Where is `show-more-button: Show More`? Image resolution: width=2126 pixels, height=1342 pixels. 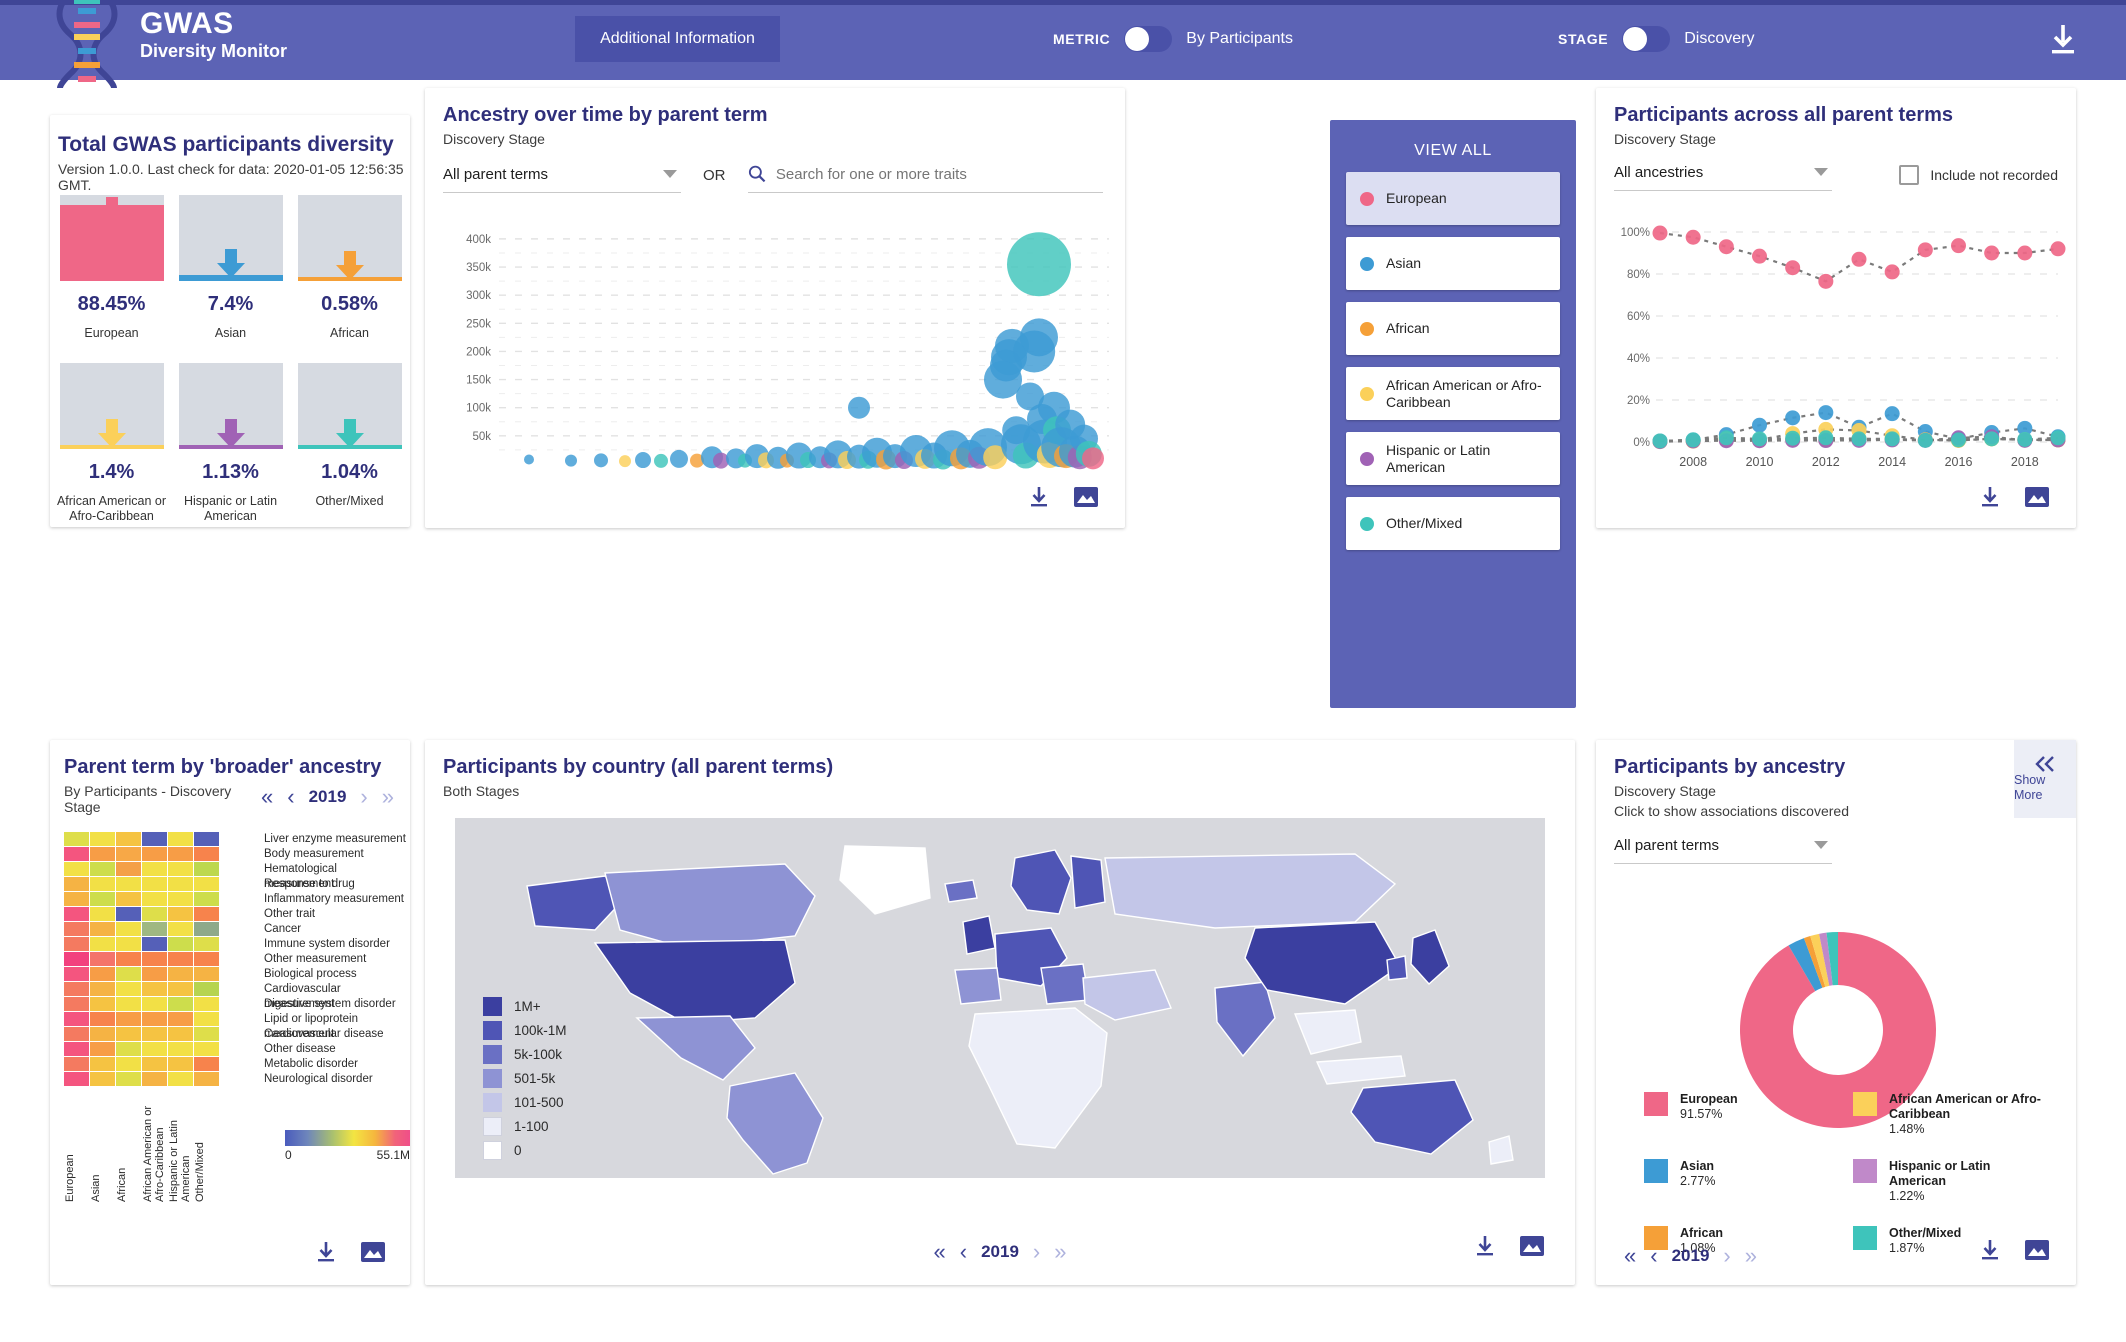
show-more-button: Show More is located at coordinates (2045, 779).